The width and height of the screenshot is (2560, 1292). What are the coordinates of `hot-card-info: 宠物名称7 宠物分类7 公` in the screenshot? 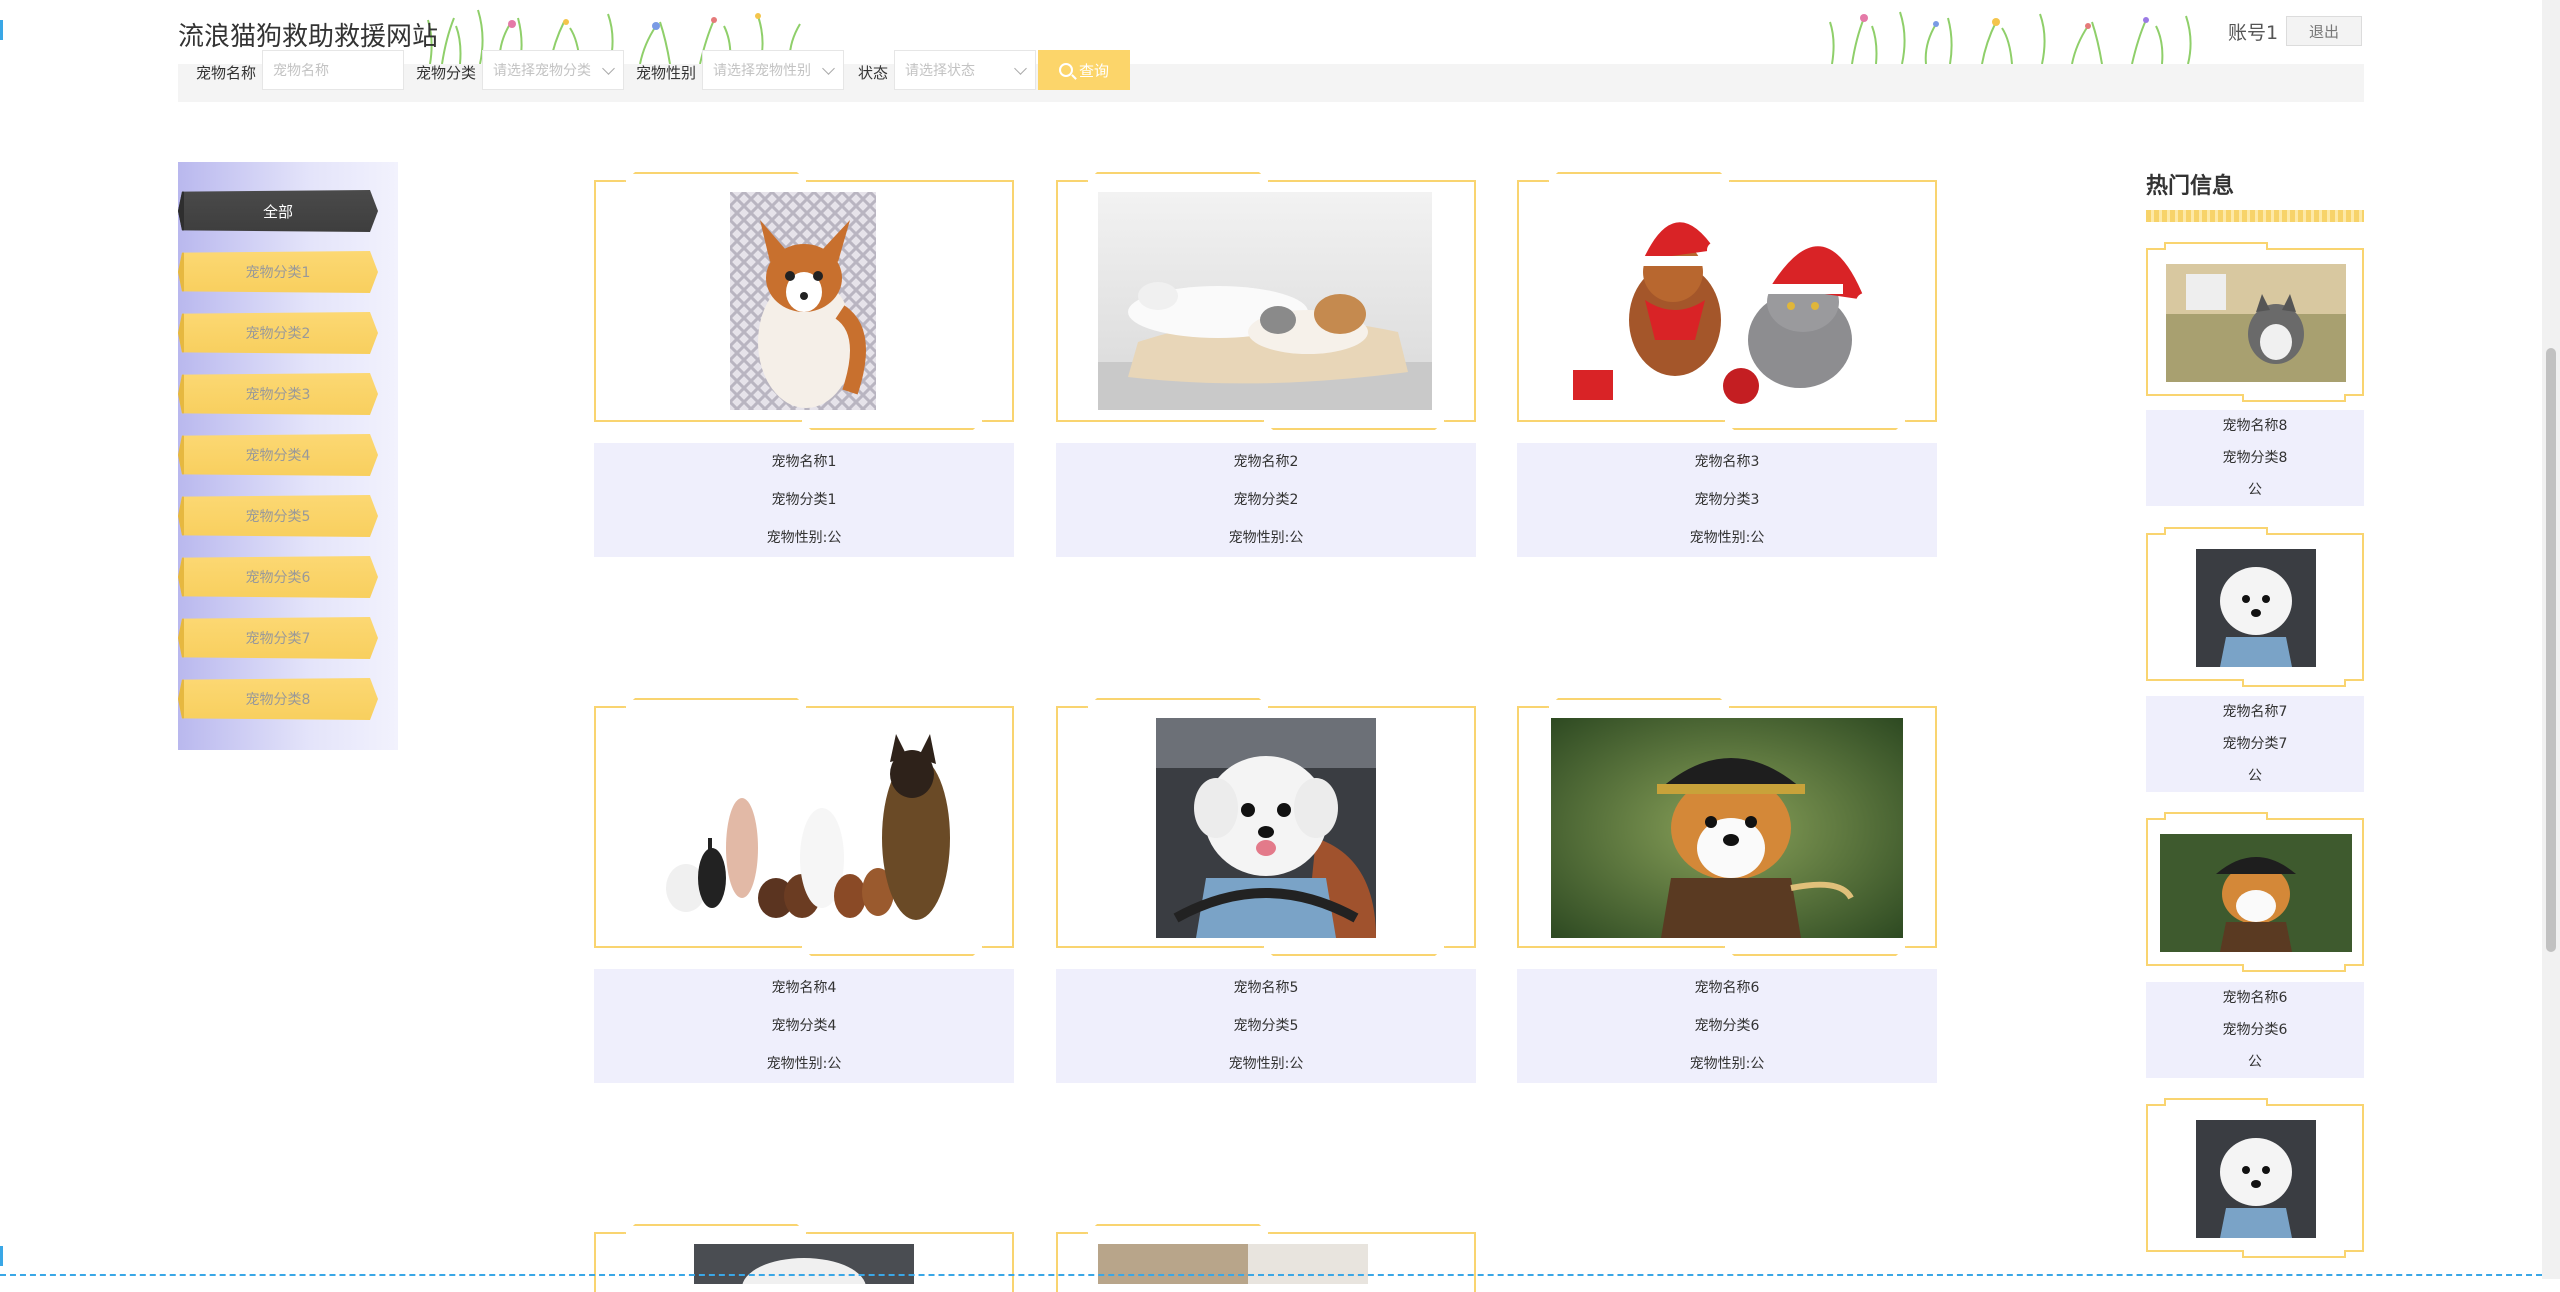 It's located at (2255, 744).